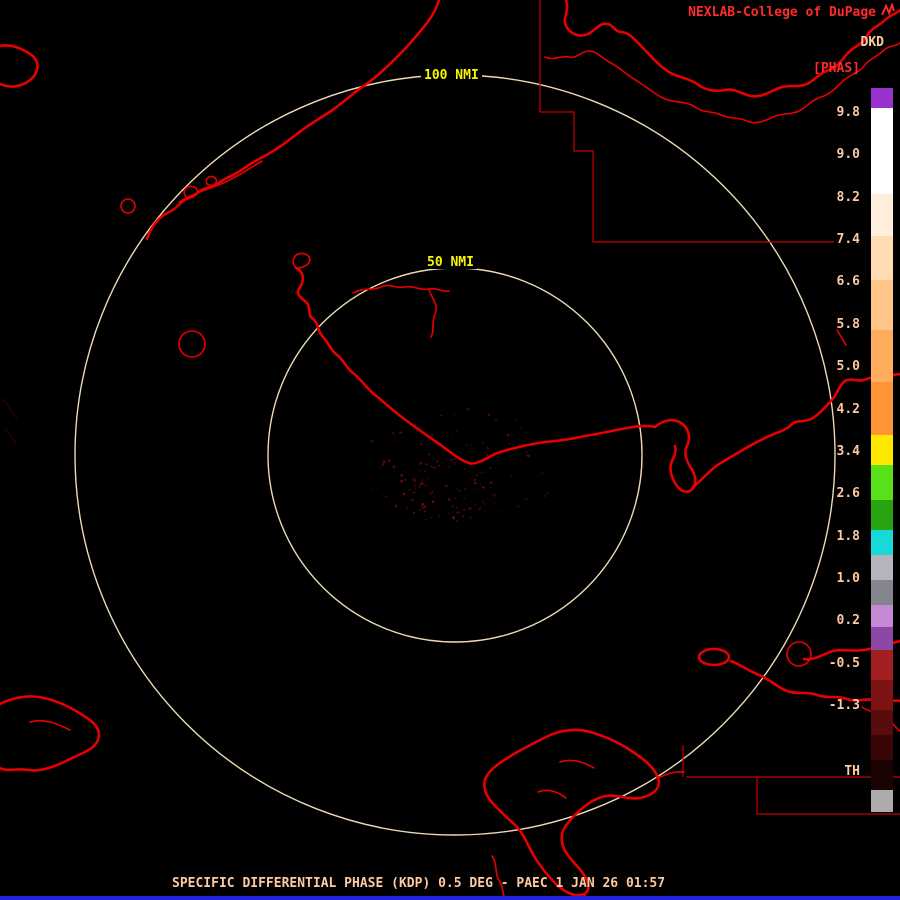  What do you see at coordinates (675, 455) in the screenshot?
I see `peninsula-path` at bounding box center [675, 455].